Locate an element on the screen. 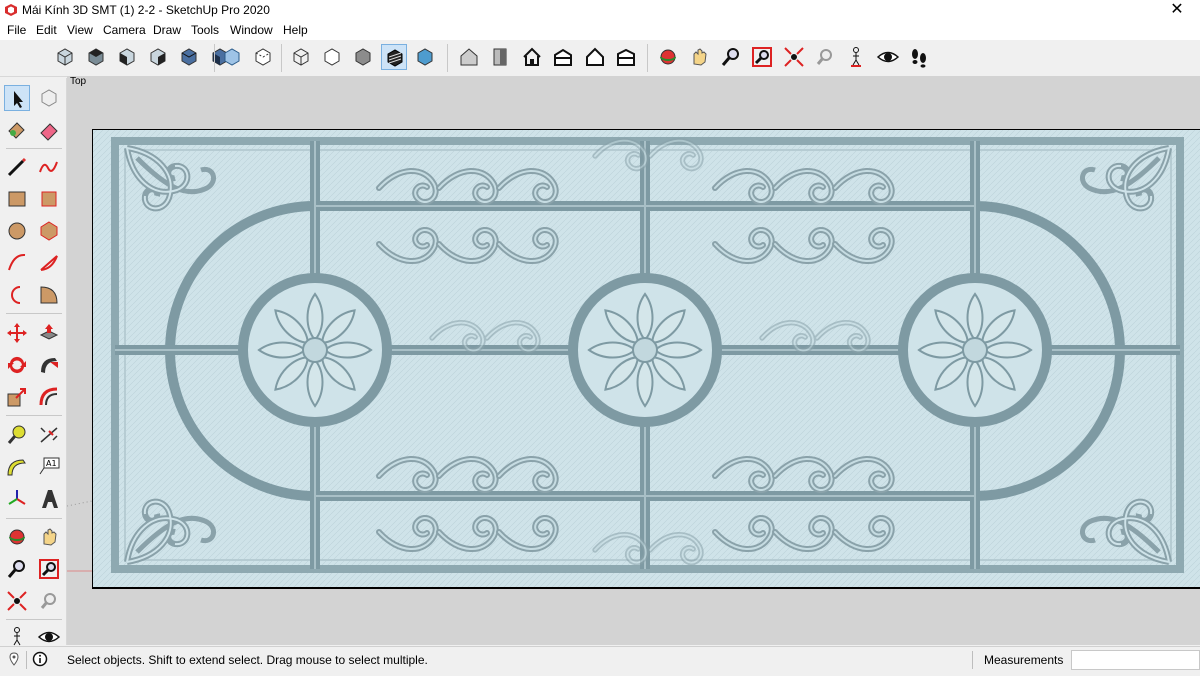  walk-icon is located at coordinates (919, 57).